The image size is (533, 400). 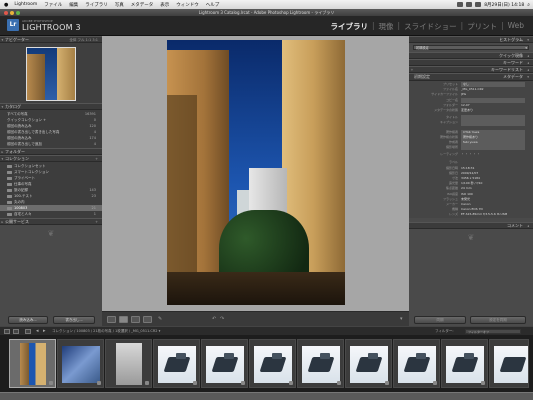 I want to click on add-collection-icon: +, so click(x=96, y=159).